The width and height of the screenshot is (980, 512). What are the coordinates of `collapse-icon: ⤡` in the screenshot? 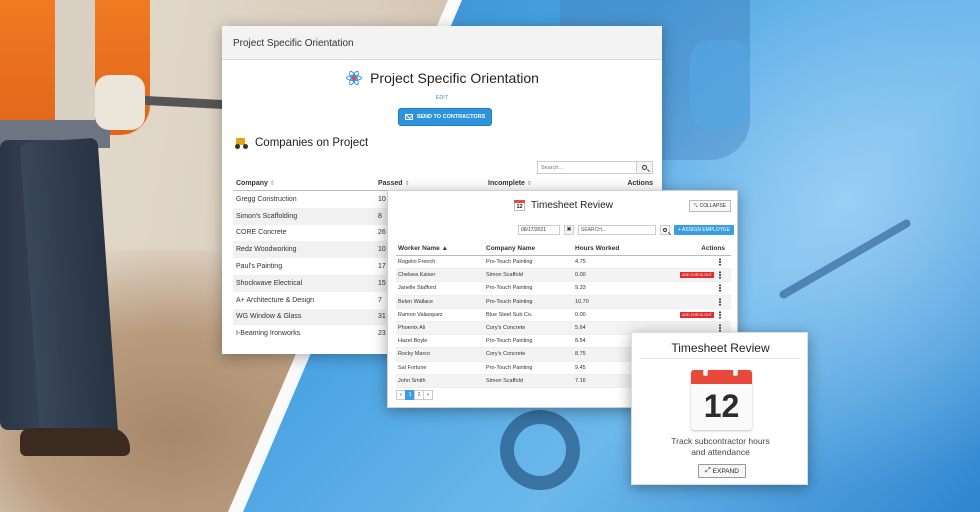 It's located at (695, 206).